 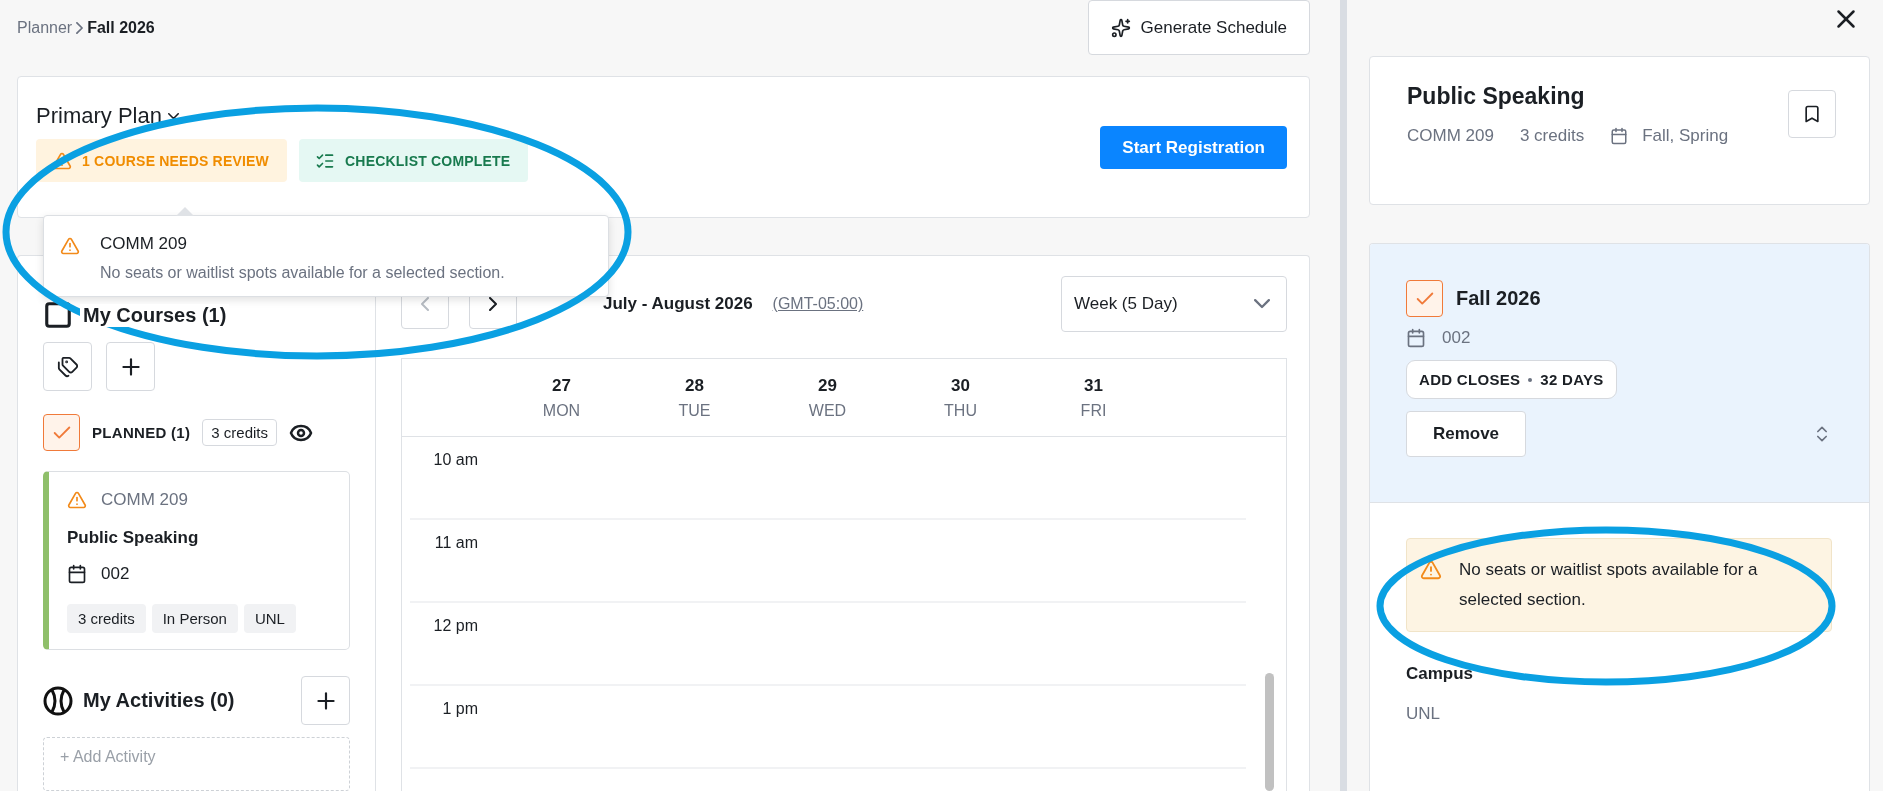 What do you see at coordinates (694, 385) in the screenshot?
I see `day-date: 28` at bounding box center [694, 385].